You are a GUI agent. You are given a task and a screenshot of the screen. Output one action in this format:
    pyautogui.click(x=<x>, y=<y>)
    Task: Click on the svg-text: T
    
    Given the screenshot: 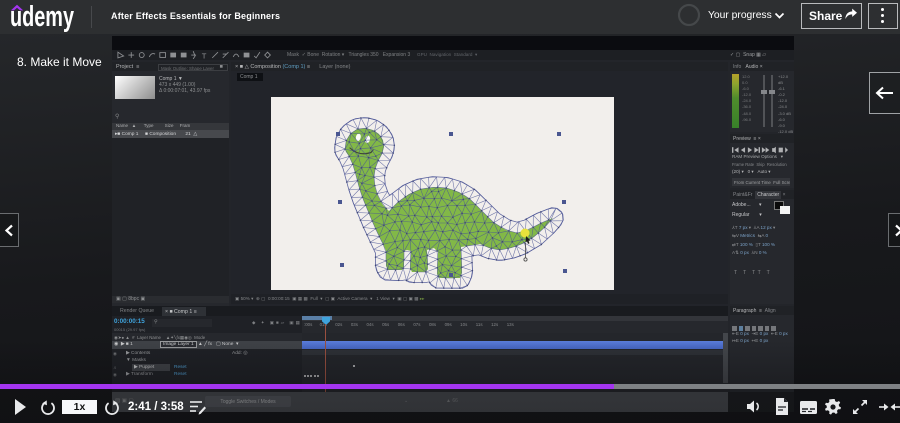 What is the action you would take?
    pyautogui.click(x=204, y=55)
    